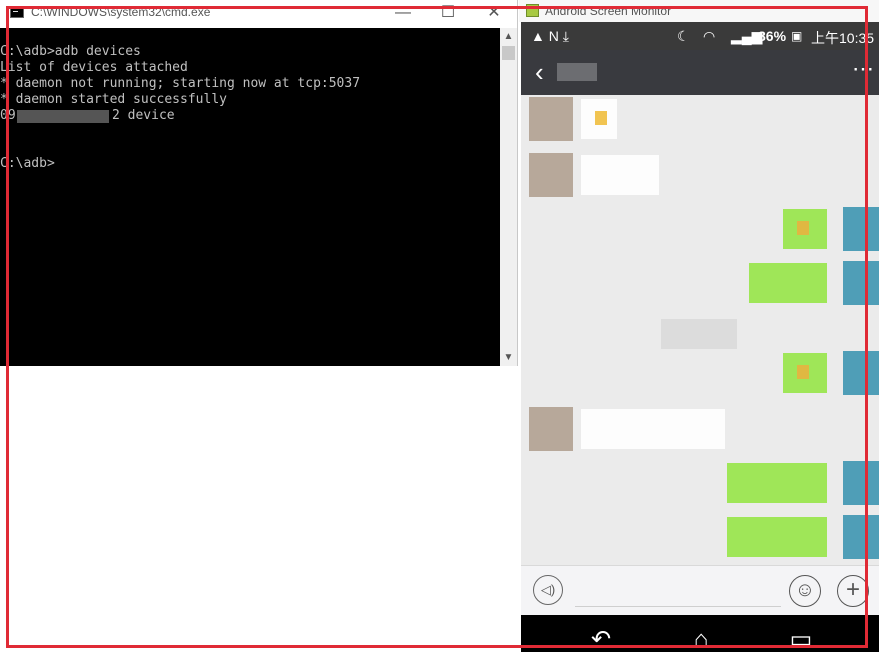 The image size is (879, 667). What do you see at coordinates (508, 53) in the screenshot?
I see `scroll-thumb` at bounding box center [508, 53].